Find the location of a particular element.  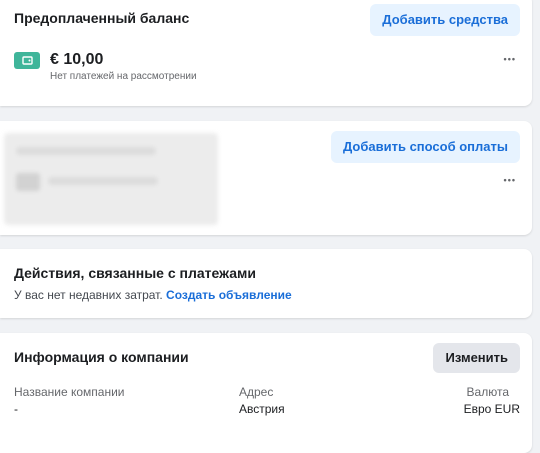

edit-company-button: Изменить is located at coordinates (476, 358).